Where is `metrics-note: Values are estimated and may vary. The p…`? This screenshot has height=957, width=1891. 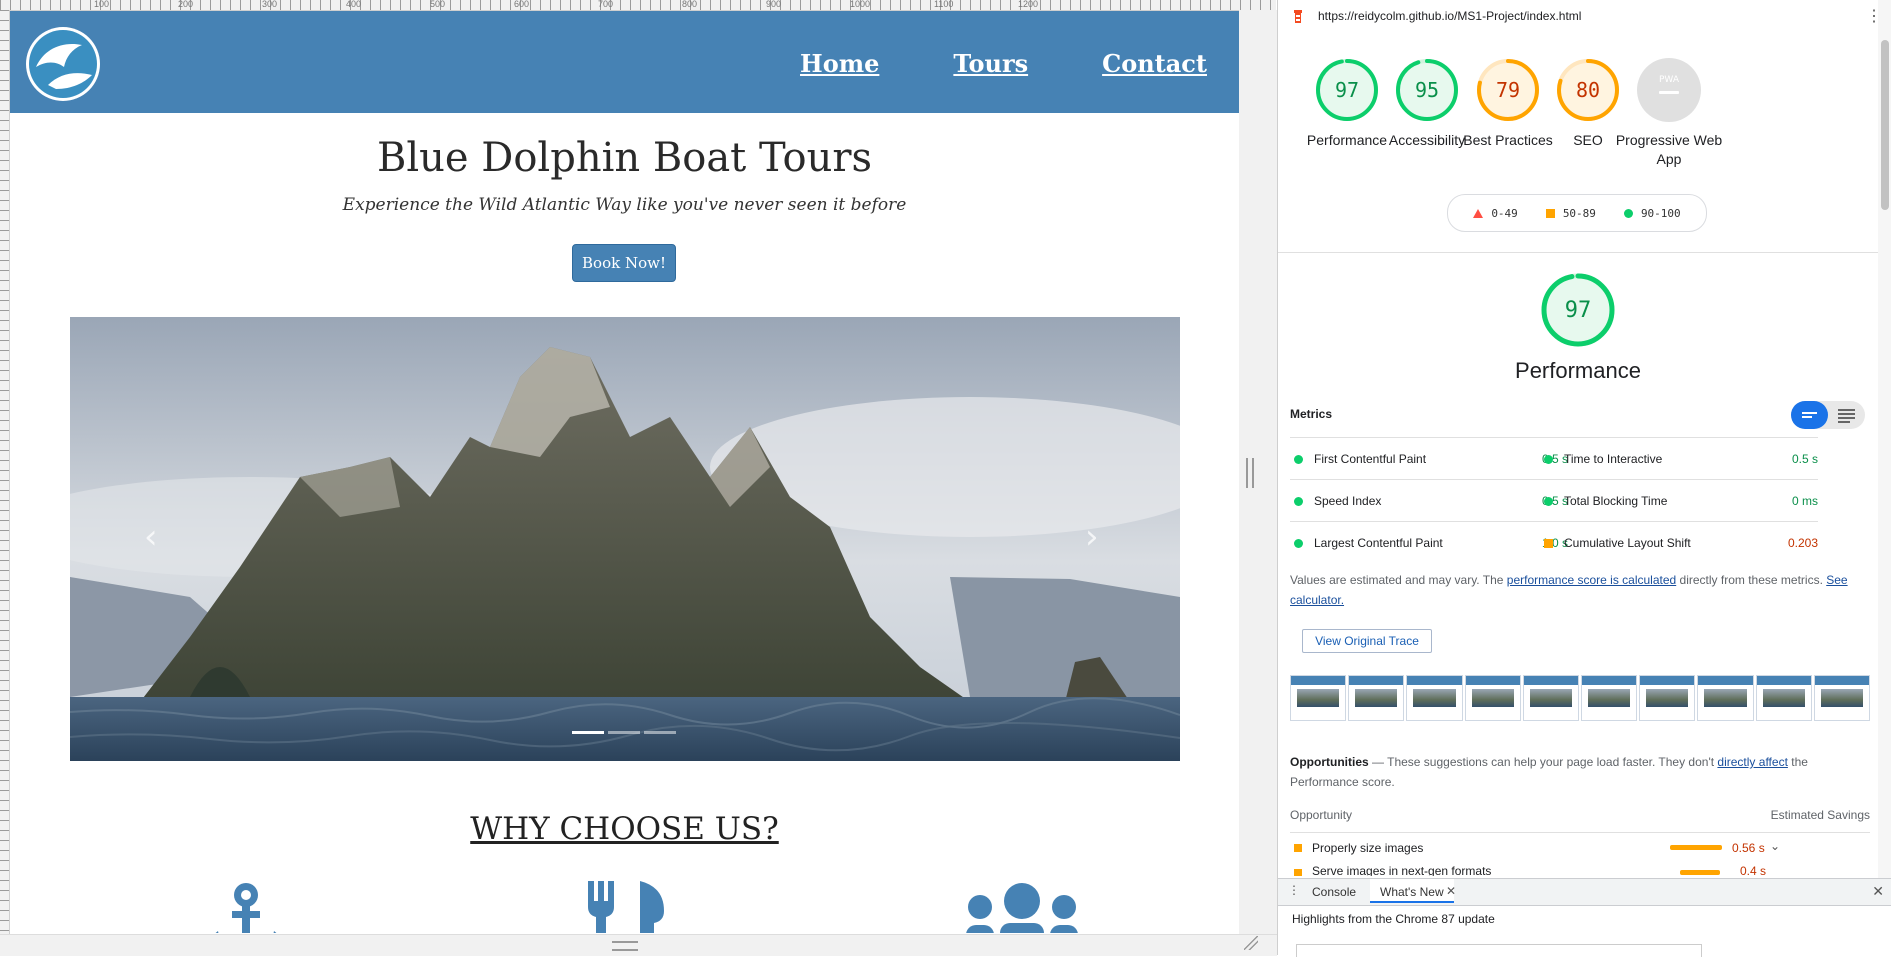 metrics-note: Values are estimated and may vary. The p… is located at coordinates (1580, 590).